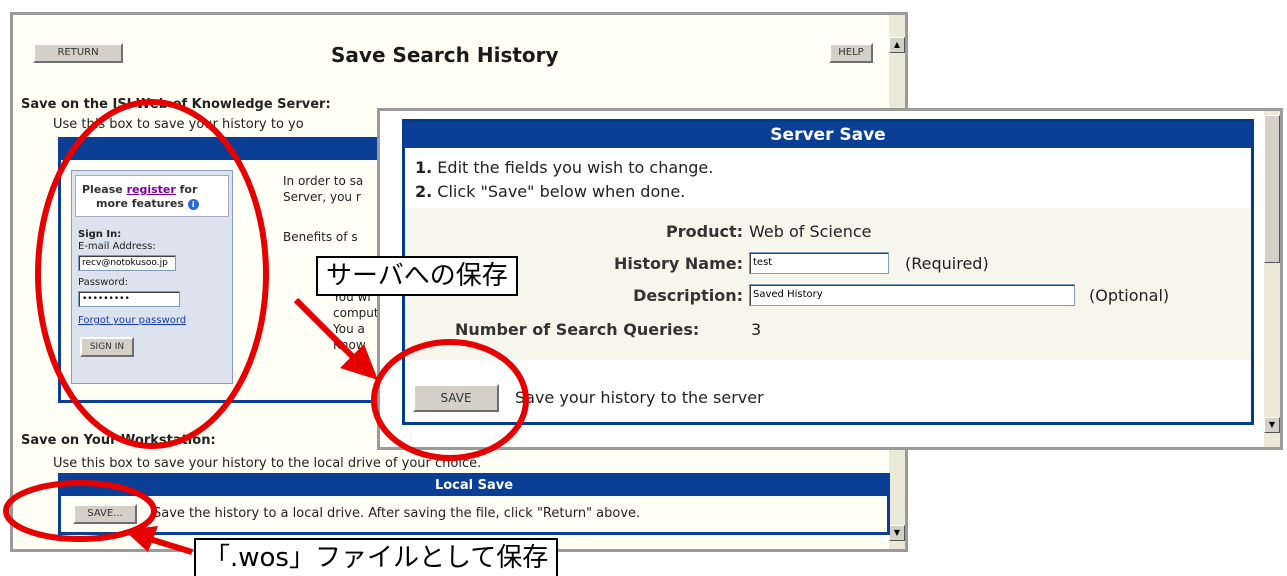  Describe the element at coordinates (704, 231) in the screenshot. I see `product-label: Product:` at that location.